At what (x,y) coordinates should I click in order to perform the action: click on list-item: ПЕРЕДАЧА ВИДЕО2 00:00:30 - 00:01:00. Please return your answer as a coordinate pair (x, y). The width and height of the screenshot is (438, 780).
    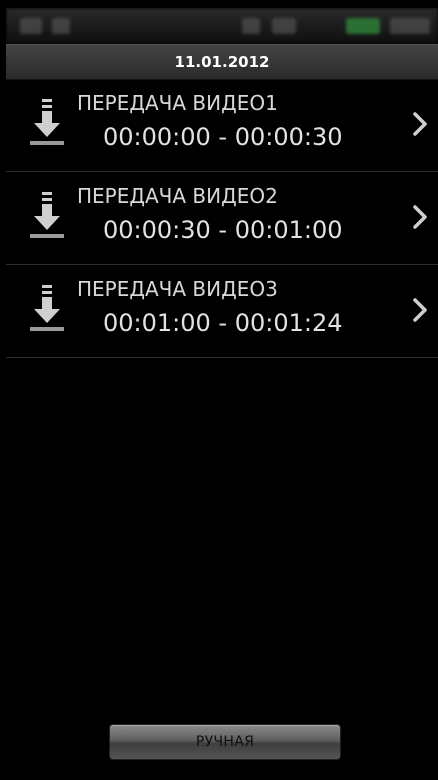
    Looking at the image, I should click on (222, 218).